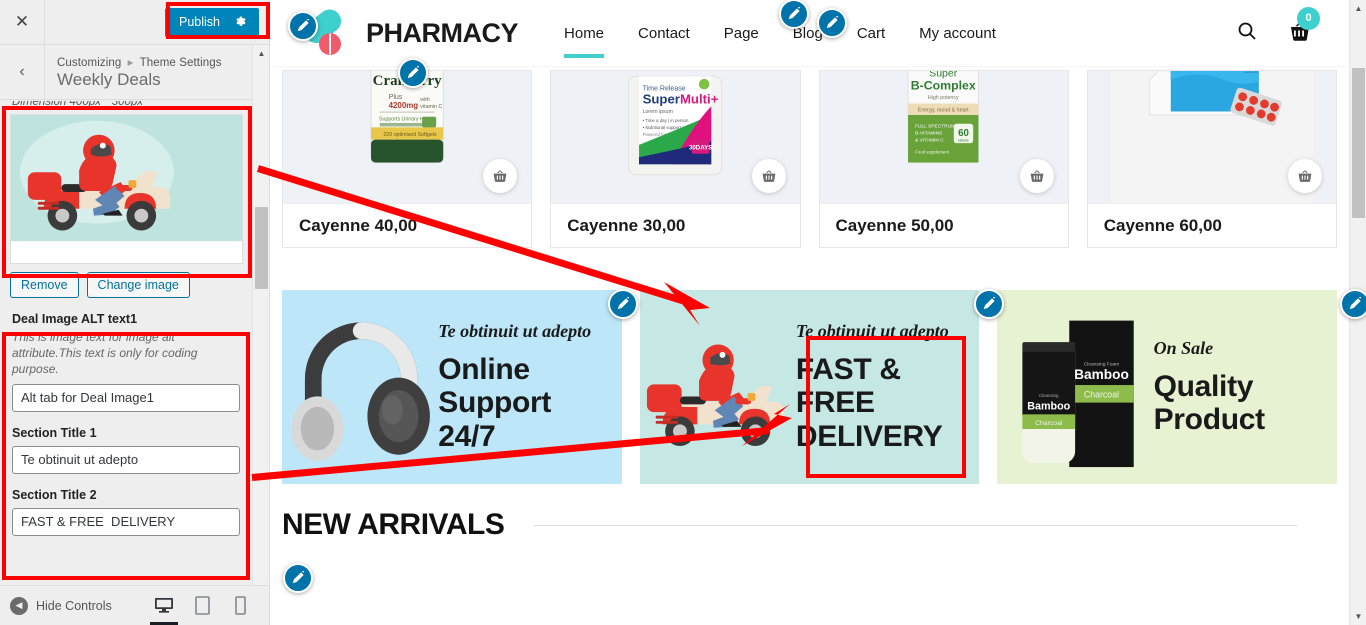  What do you see at coordinates (935, 126) in the screenshot?
I see `svg-text: FULL SPECTRUM` at bounding box center [935, 126].